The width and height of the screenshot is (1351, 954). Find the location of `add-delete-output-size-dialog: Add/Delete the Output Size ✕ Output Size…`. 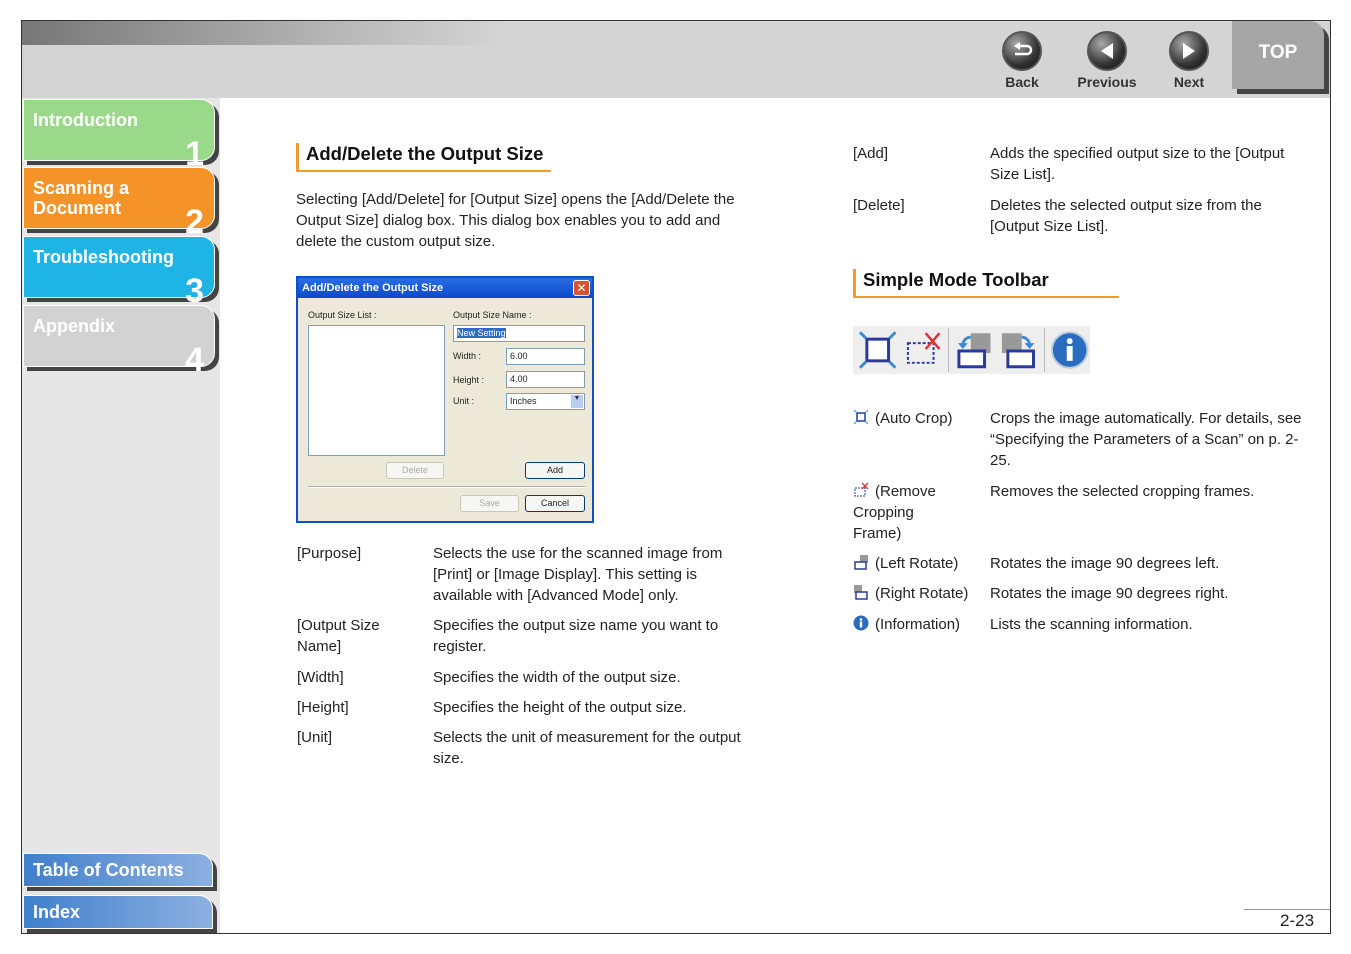

add-delete-output-size-dialog: Add/Delete the Output Size ✕ Output Size… is located at coordinates (445, 399).